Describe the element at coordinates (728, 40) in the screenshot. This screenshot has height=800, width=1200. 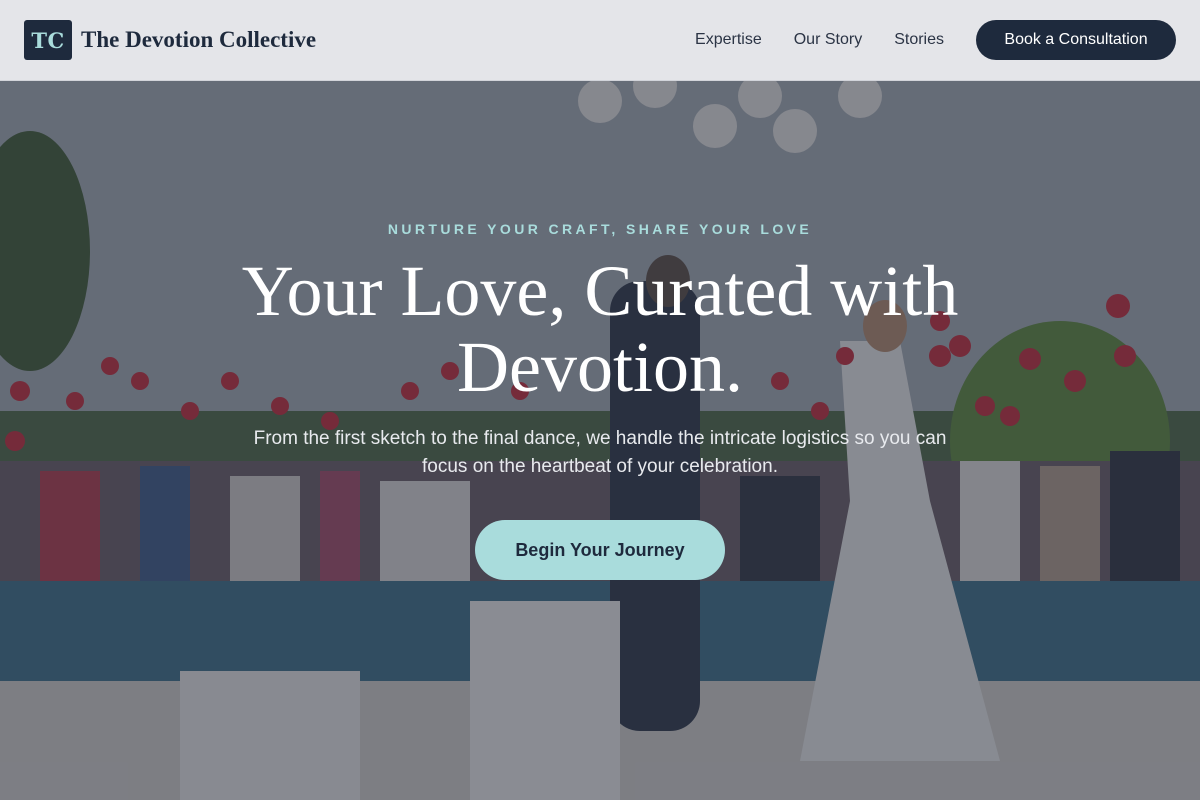
I see `nav-link-expertise: Expertise` at that location.